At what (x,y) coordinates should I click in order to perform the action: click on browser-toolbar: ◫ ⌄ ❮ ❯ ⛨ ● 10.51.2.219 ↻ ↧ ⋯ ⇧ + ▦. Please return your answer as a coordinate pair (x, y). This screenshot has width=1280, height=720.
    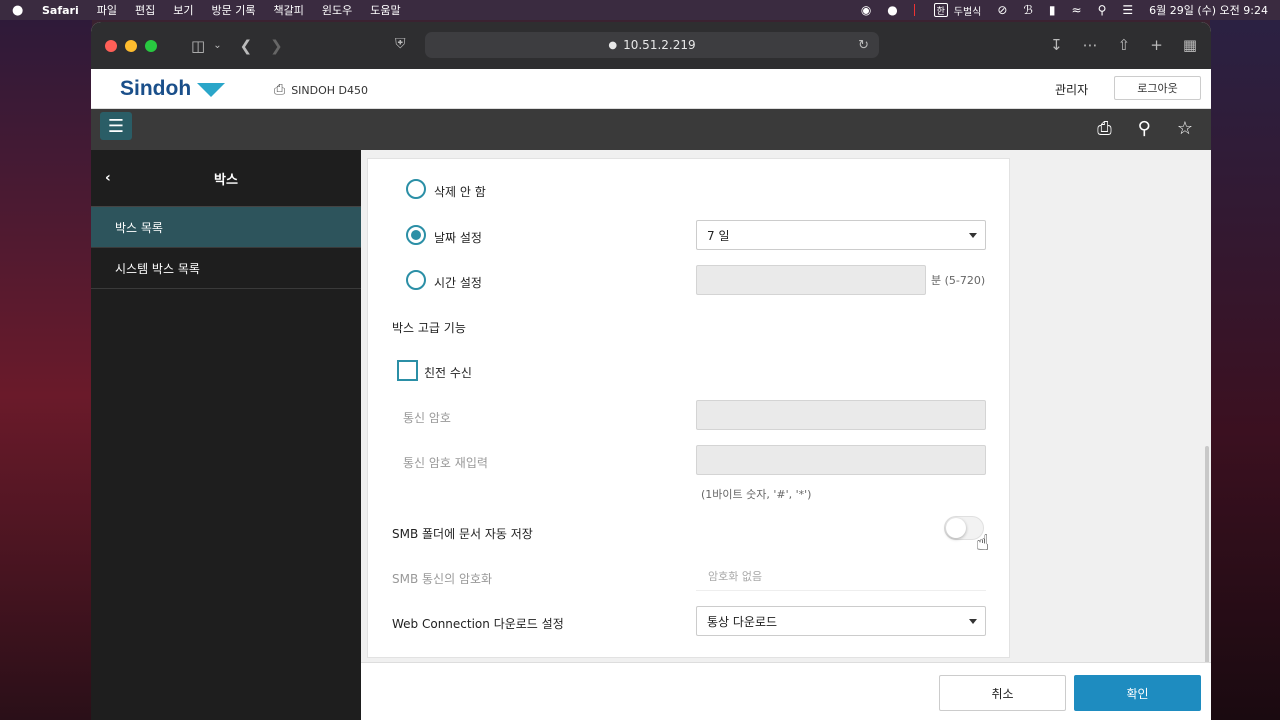
    Looking at the image, I should click on (651, 45).